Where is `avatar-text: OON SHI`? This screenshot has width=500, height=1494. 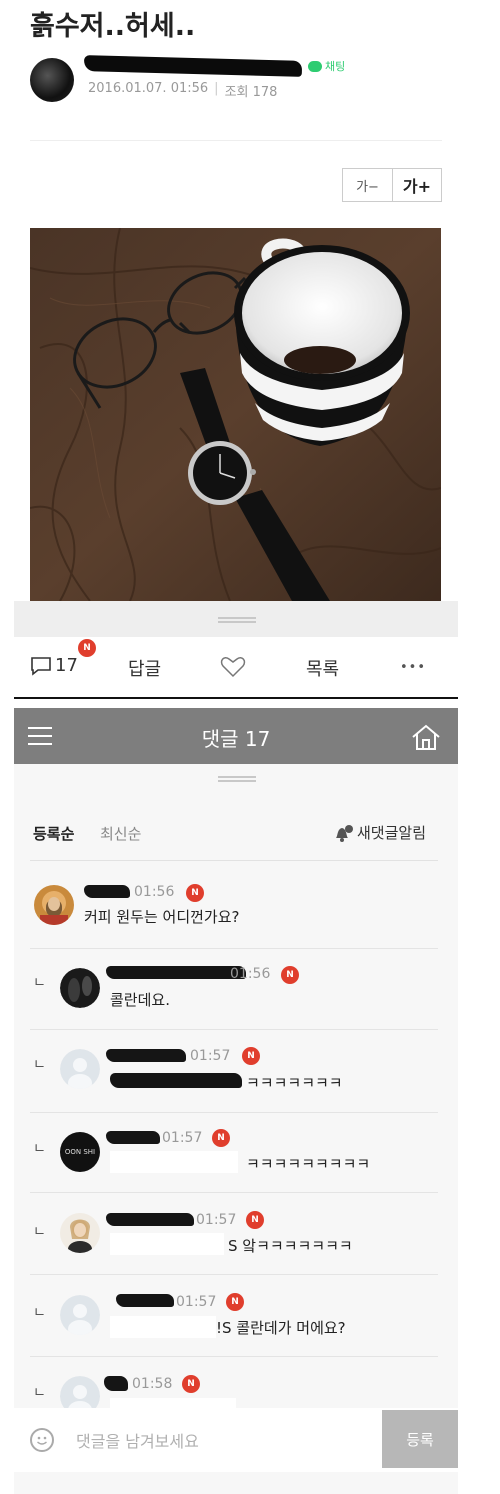 avatar-text: OON SHI is located at coordinates (80, 1152).